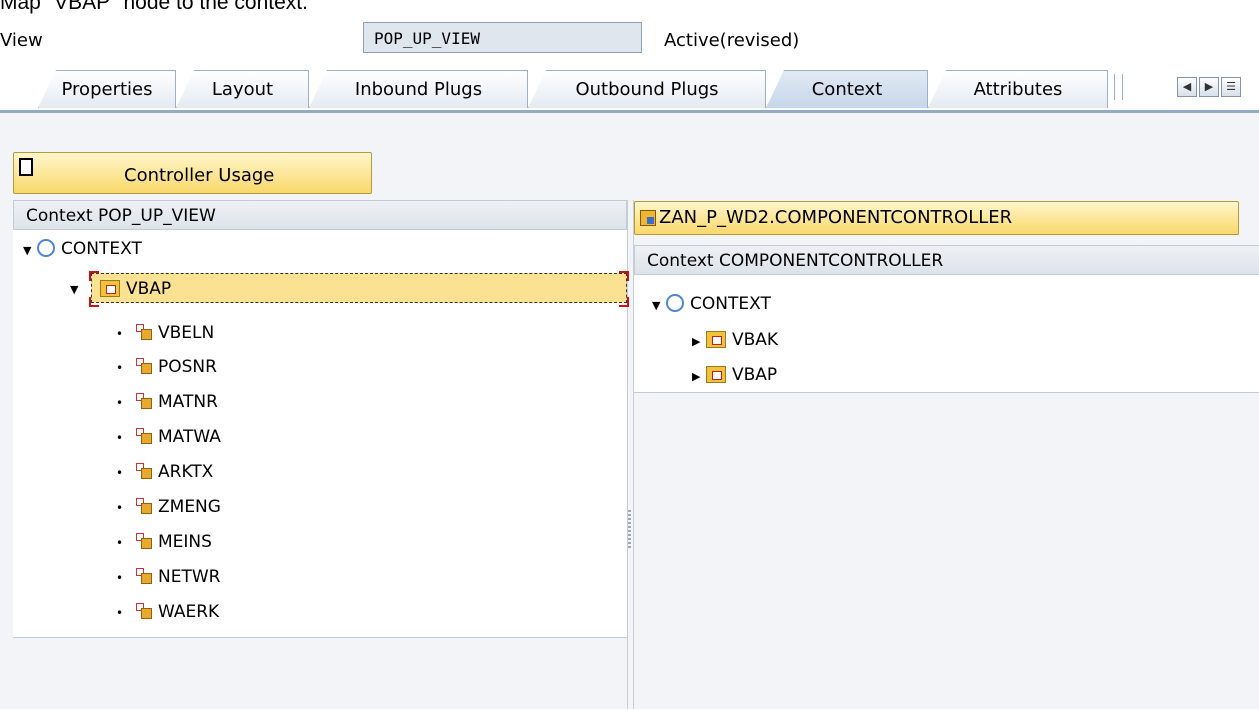  What do you see at coordinates (107, 89) in the screenshot?
I see `tab-properties: Properties` at bounding box center [107, 89].